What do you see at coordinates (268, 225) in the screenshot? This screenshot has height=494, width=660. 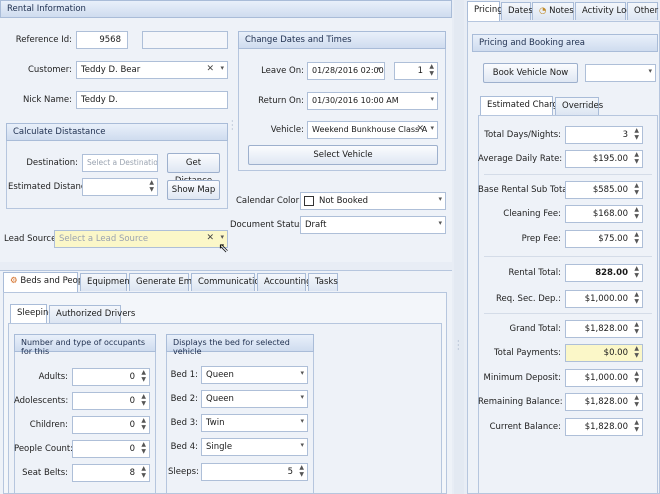 I see `doc-status-label: Document Status:` at bounding box center [268, 225].